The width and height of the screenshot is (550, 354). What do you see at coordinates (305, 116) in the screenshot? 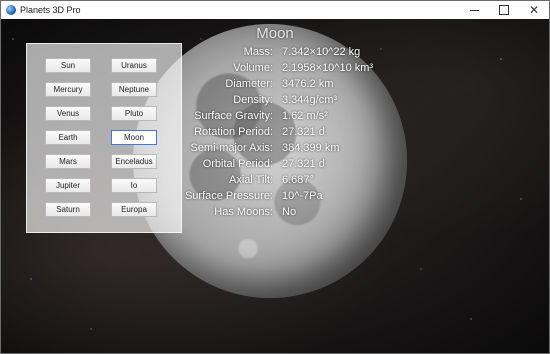
I see `info-value: 1.62 m/s²` at bounding box center [305, 116].